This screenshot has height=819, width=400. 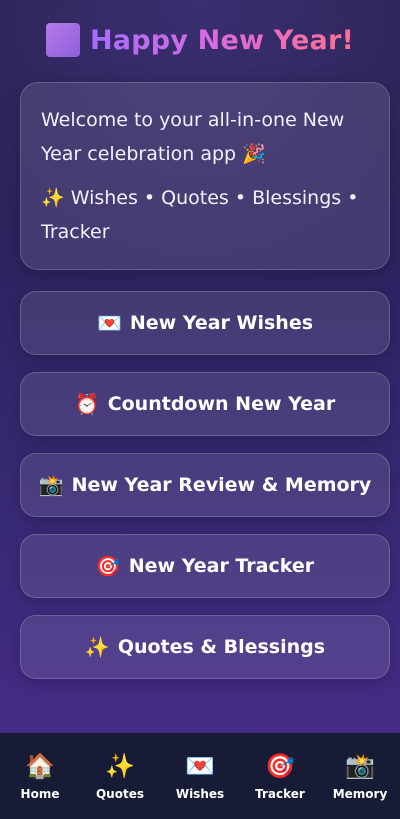 What do you see at coordinates (200, 794) in the screenshot?
I see `nav-label-wishes: Wishes` at bounding box center [200, 794].